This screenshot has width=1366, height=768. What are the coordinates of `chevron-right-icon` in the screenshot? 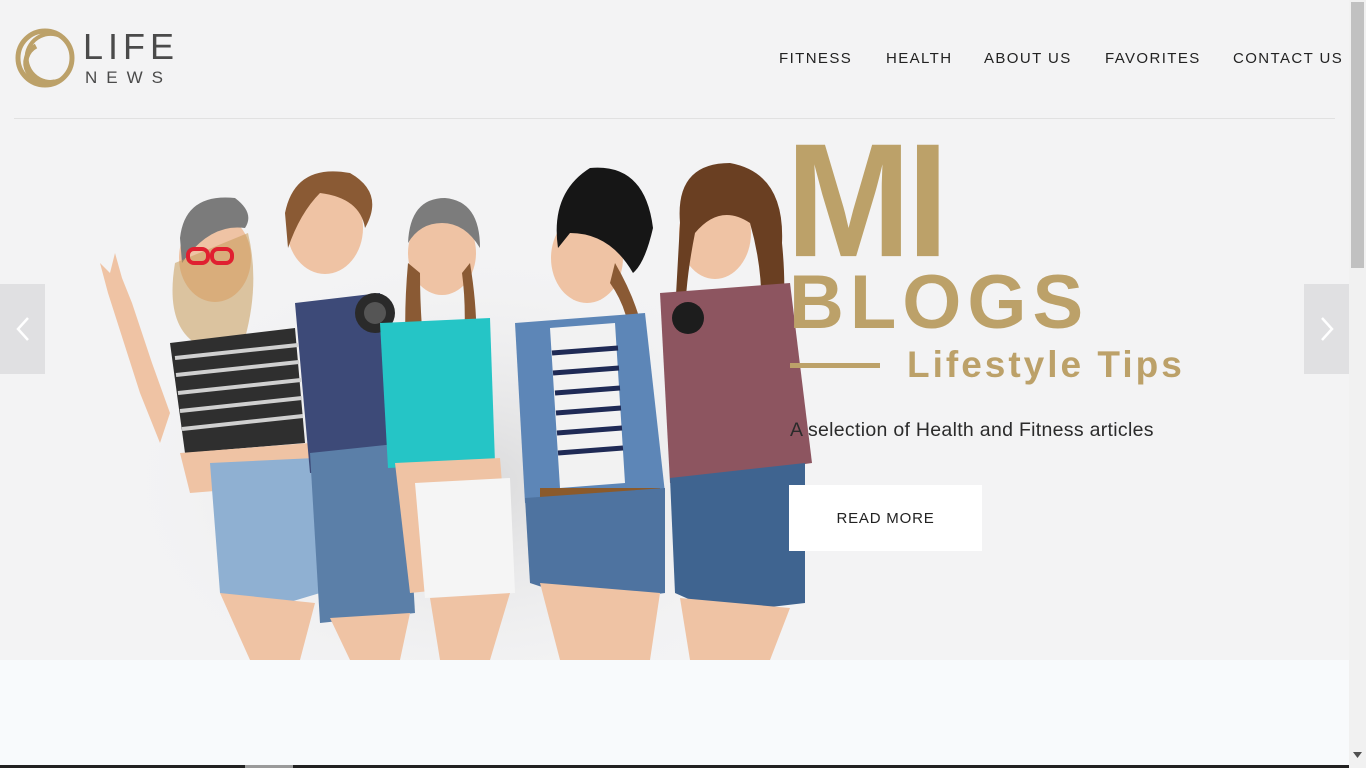 It's located at (1327, 329).